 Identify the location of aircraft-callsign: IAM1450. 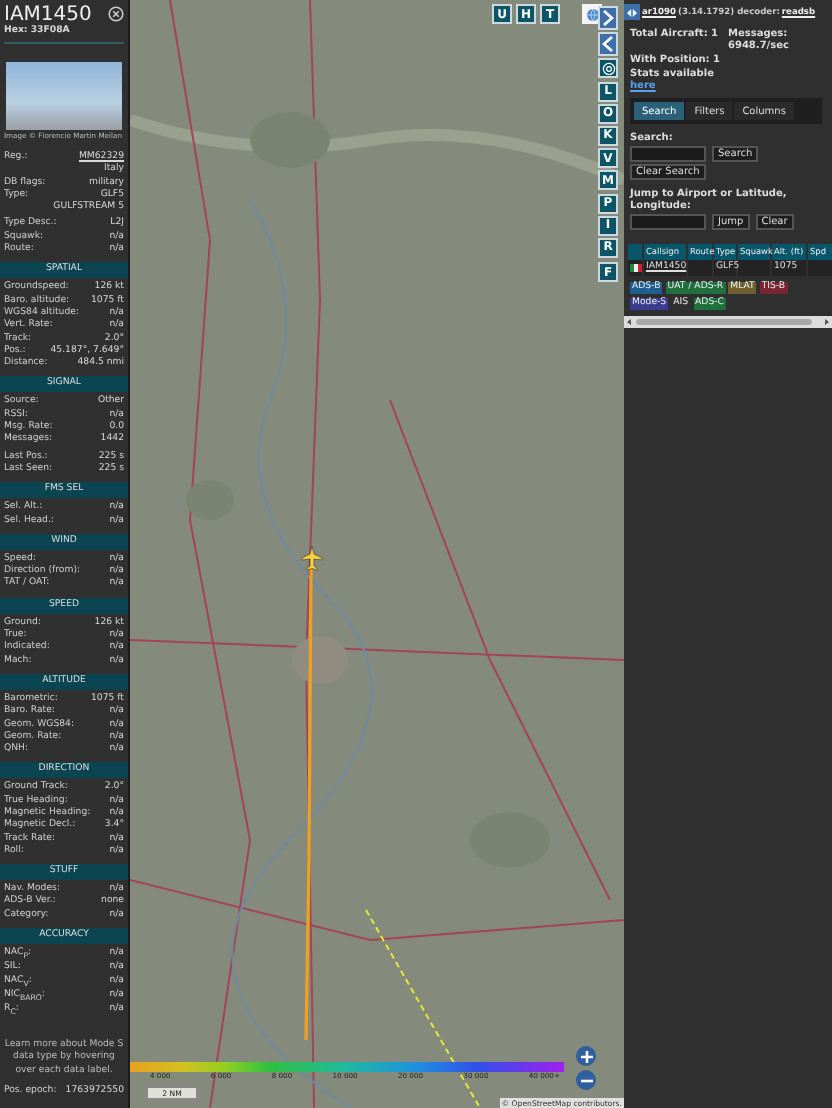
(48, 15).